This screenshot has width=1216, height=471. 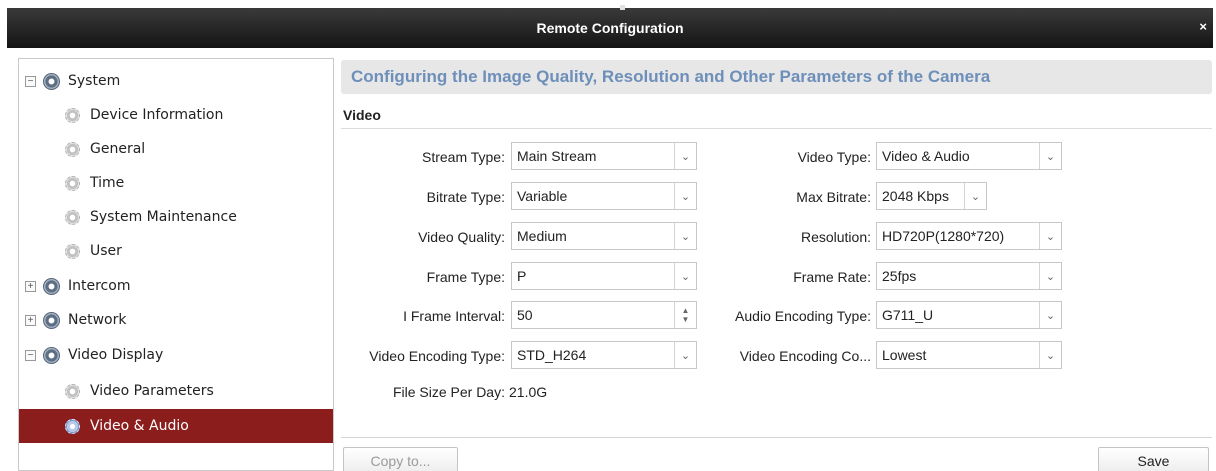 I want to click on tree-item-time: Time, so click(x=176, y=183).